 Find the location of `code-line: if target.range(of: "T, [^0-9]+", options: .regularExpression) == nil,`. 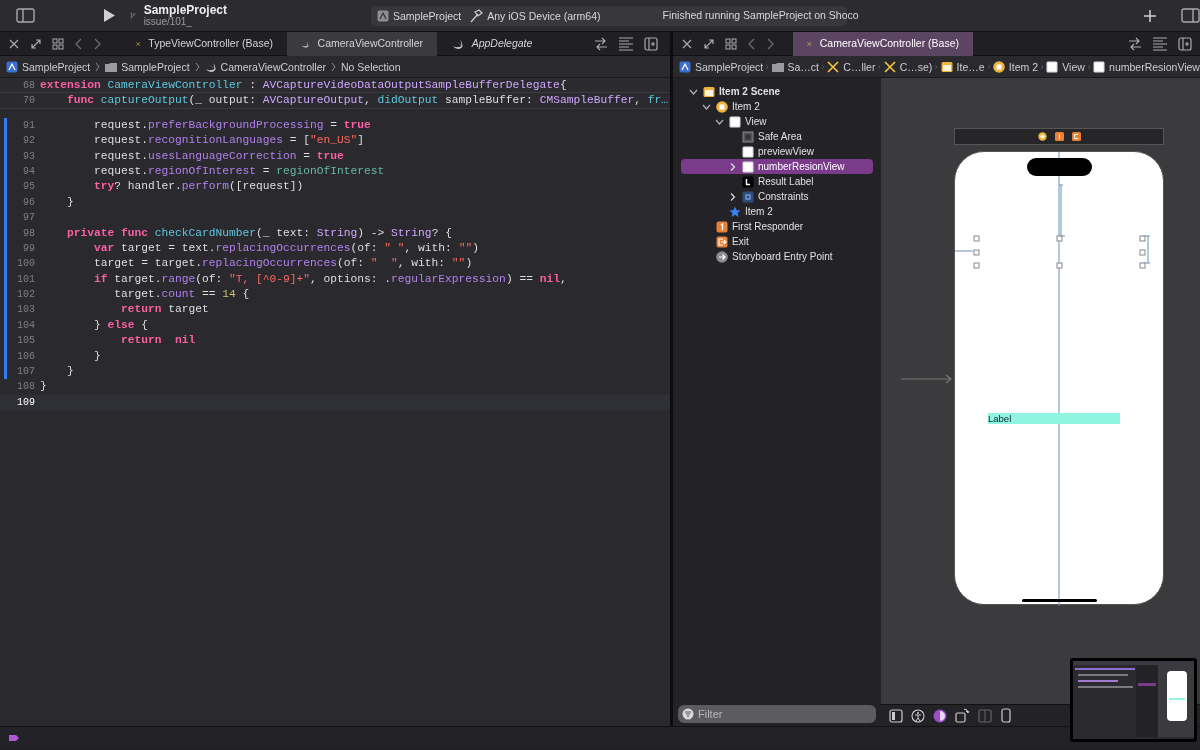

code-line: if target.range(of: "T, [^0-9]+", options: .regularExpression) == nil, is located at coordinates (330, 279).